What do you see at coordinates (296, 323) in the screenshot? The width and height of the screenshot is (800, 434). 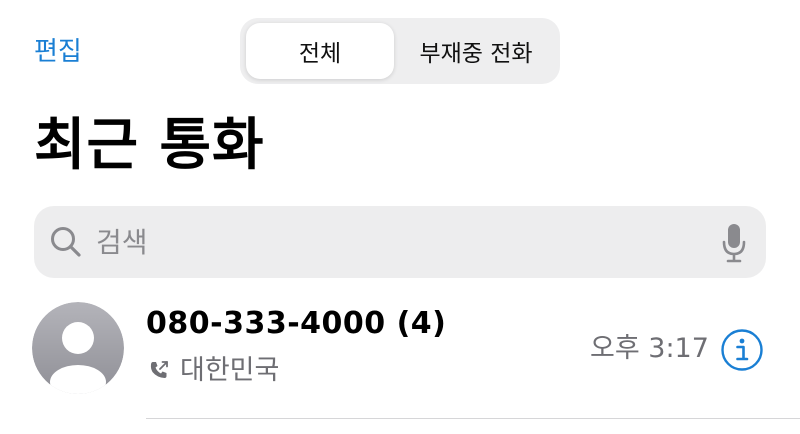 I see `caller-number: 080-333-4000 (4)` at bounding box center [296, 323].